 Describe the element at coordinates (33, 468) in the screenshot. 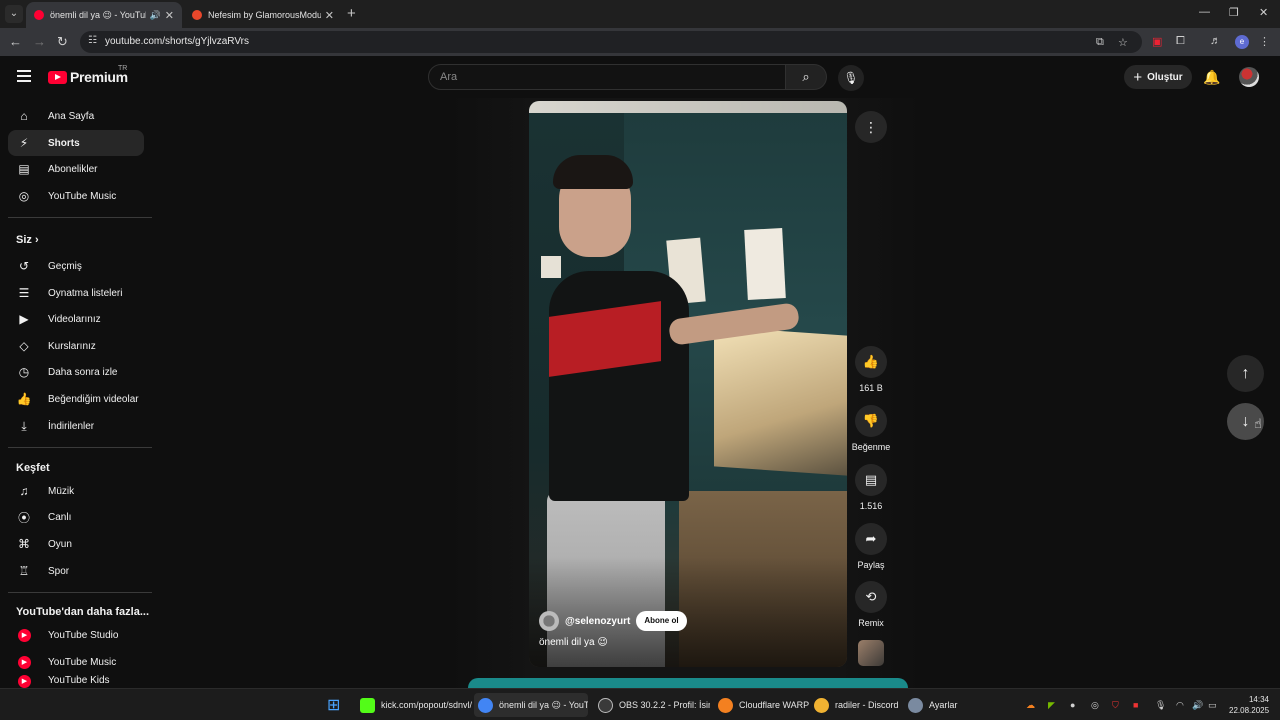

I see `sidebar-heading-explore: Keşfet` at that location.